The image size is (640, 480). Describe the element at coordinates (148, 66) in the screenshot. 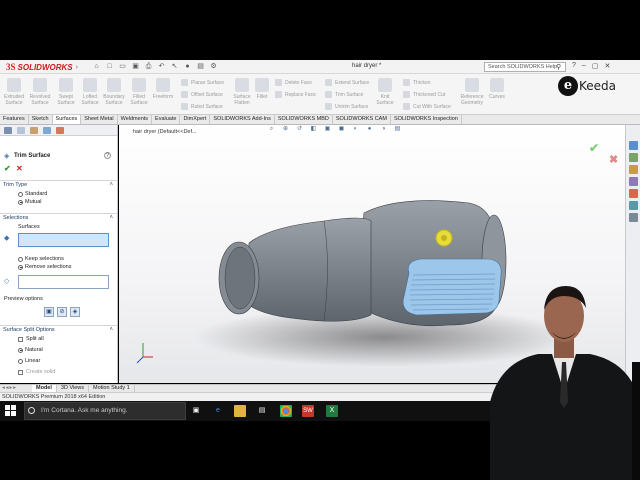

I see `print-icon: ⎙` at that location.